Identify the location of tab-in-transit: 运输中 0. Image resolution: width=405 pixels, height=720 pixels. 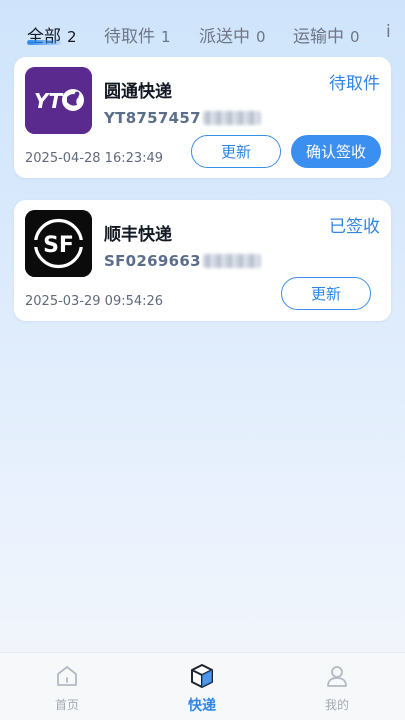
(326, 34).